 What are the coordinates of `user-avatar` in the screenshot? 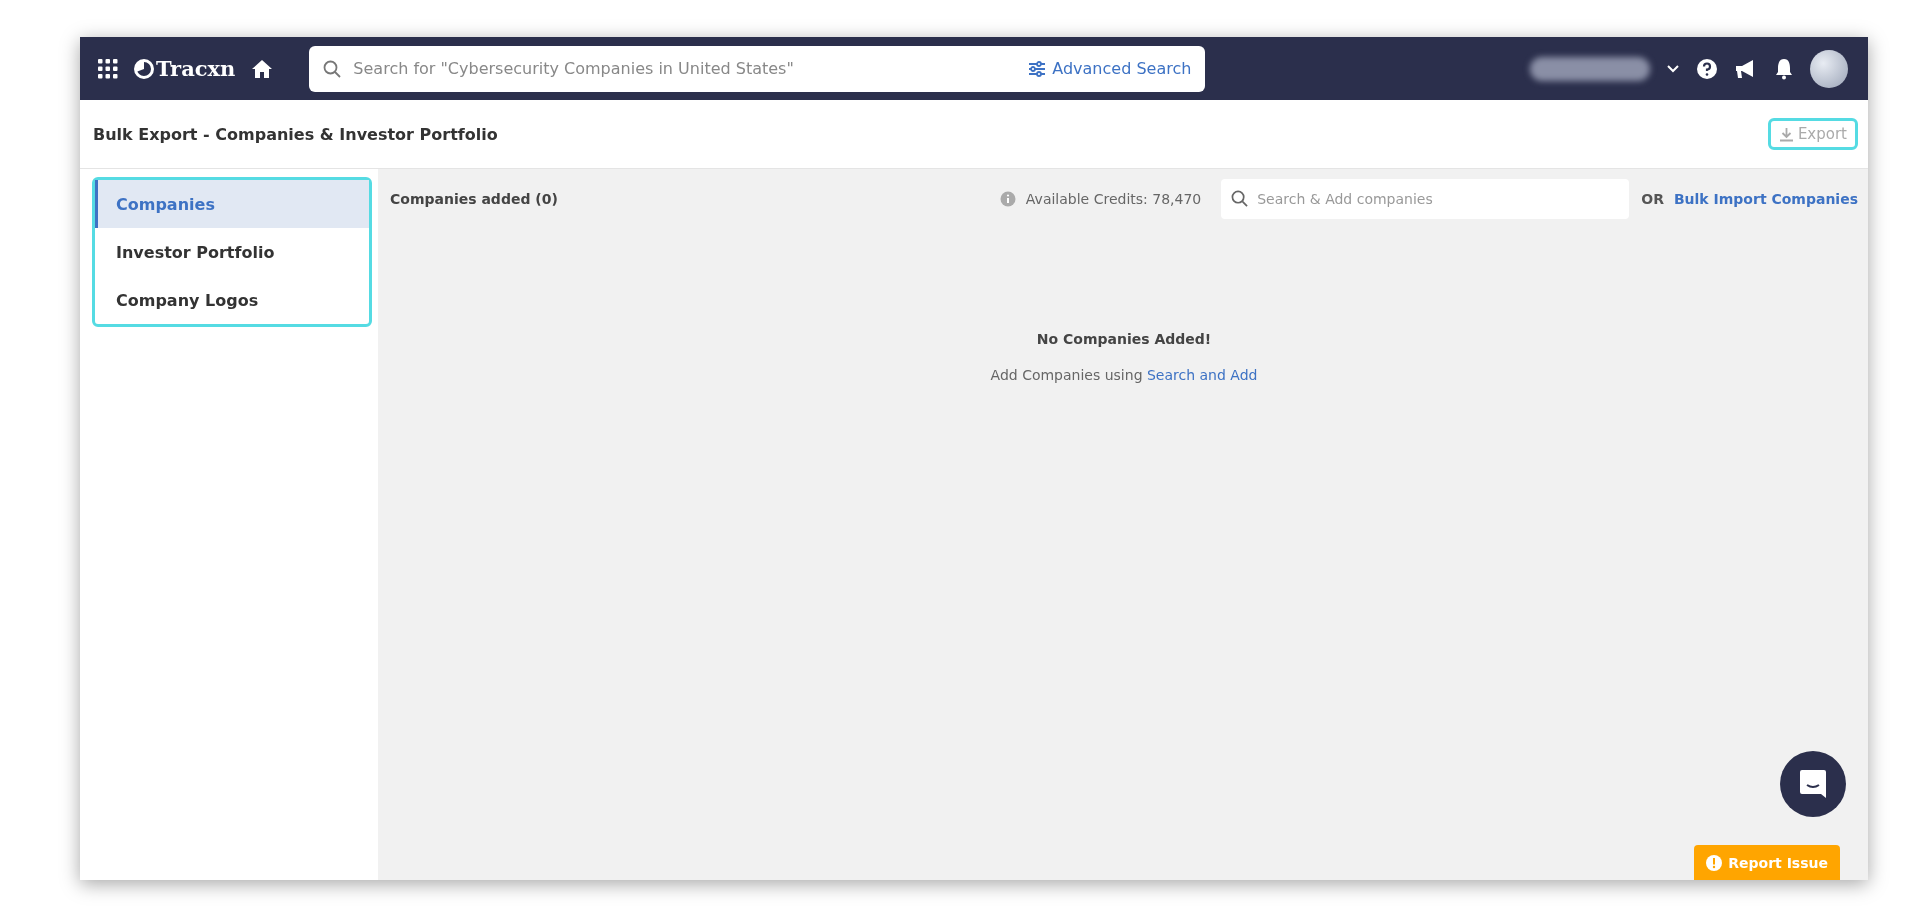 It's located at (1829, 68).